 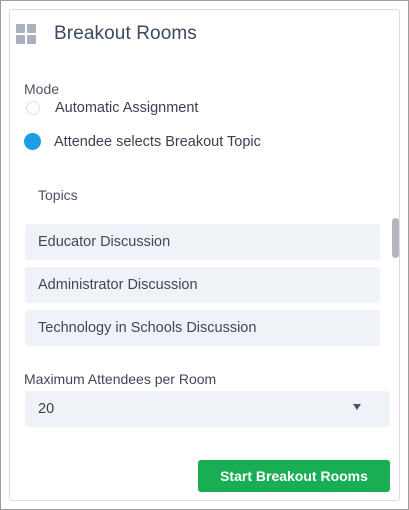 I want to click on max-attendees-label: Maximum Attendees per Room, so click(x=120, y=379).